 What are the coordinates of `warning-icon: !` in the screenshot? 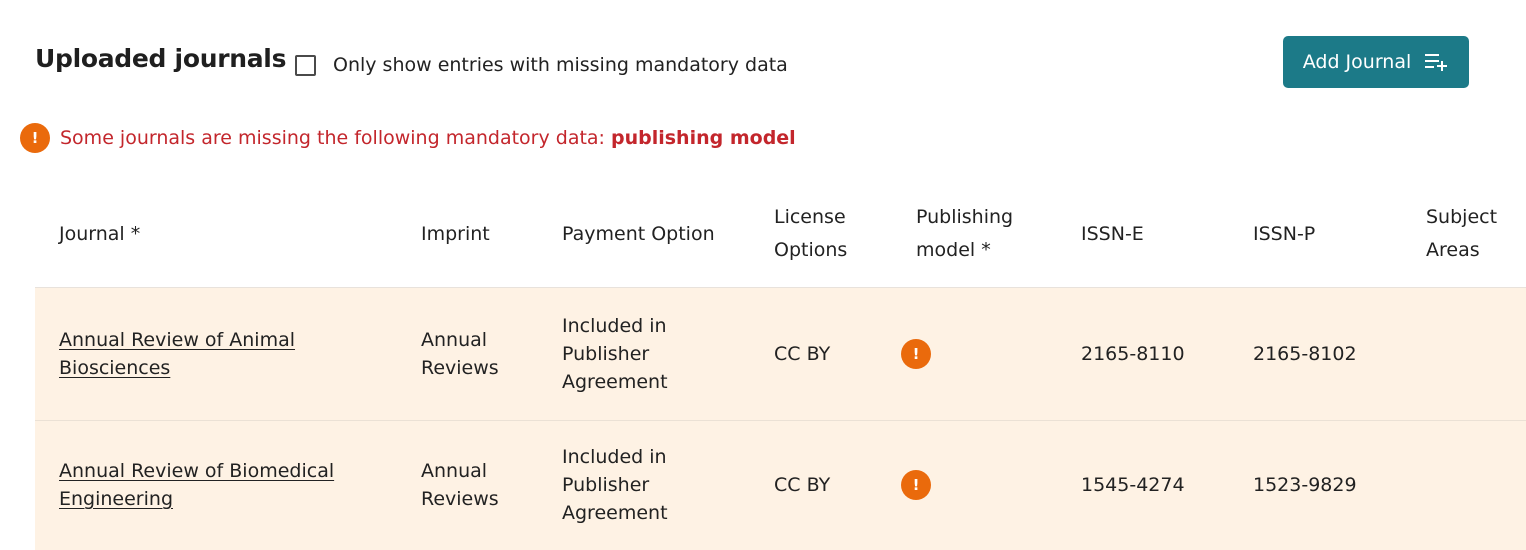 It's located at (35, 138).